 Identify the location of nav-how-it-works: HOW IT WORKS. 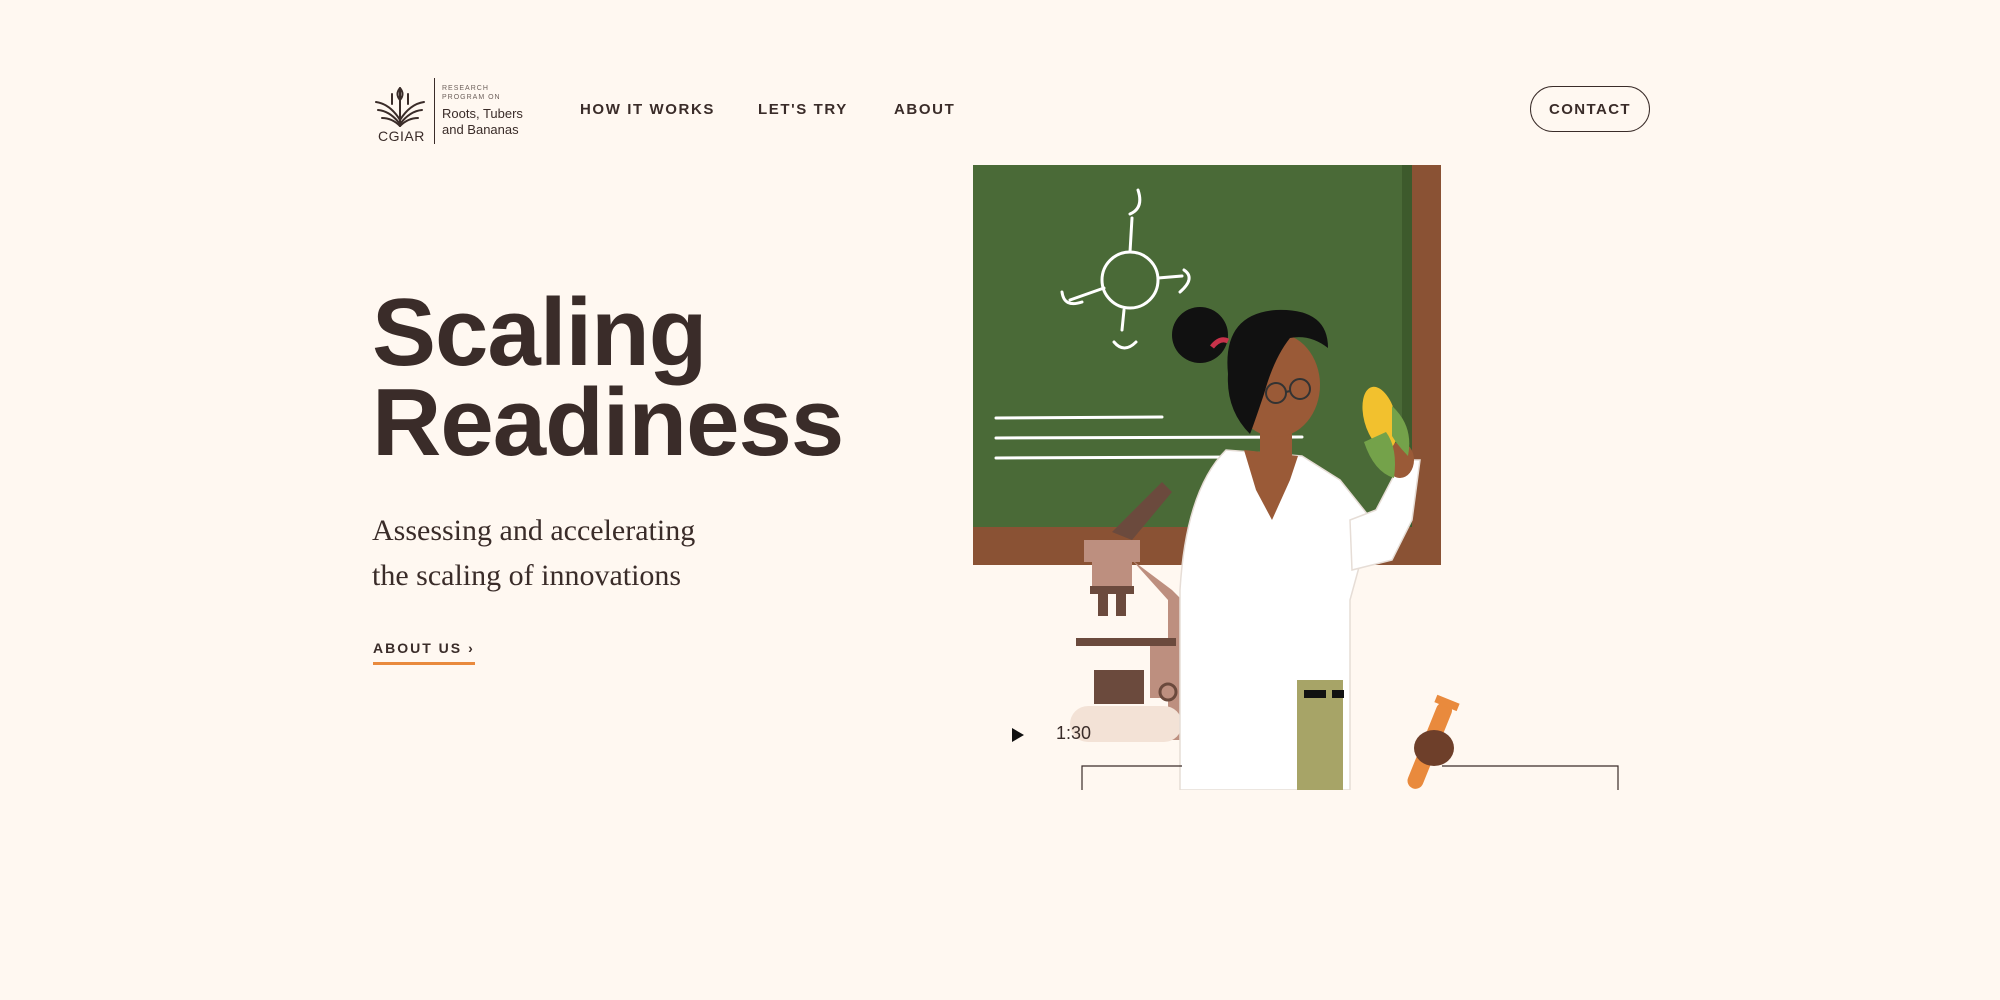
(647, 109).